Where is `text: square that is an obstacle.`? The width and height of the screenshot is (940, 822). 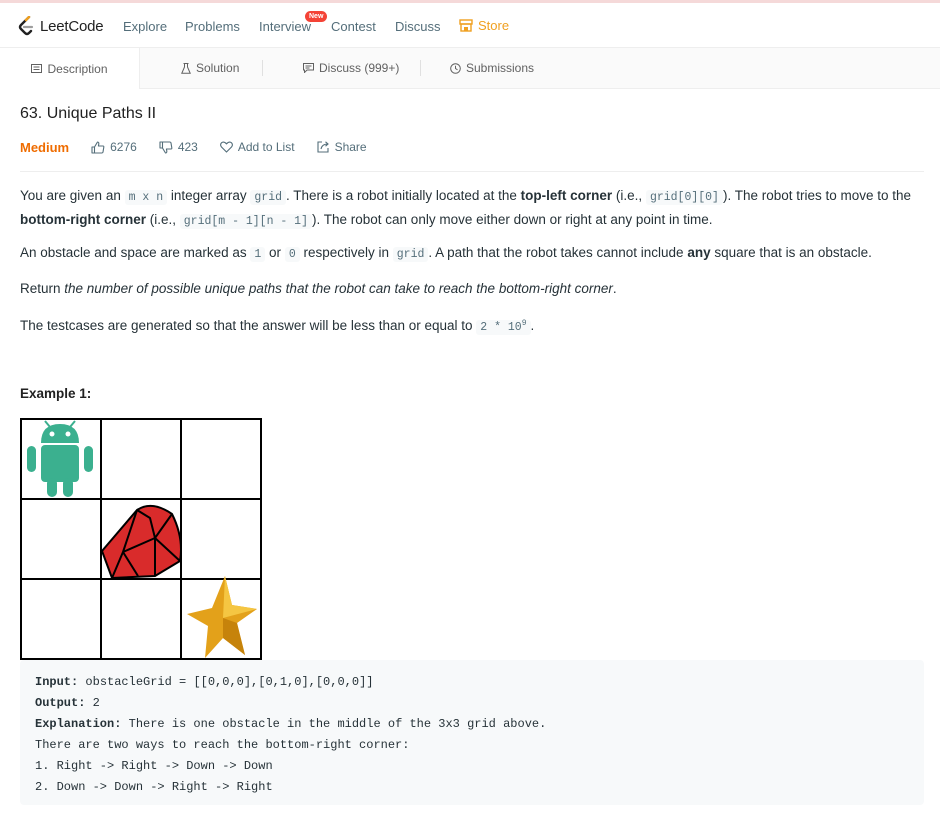
text: square that is an obstacle. is located at coordinates (791, 252).